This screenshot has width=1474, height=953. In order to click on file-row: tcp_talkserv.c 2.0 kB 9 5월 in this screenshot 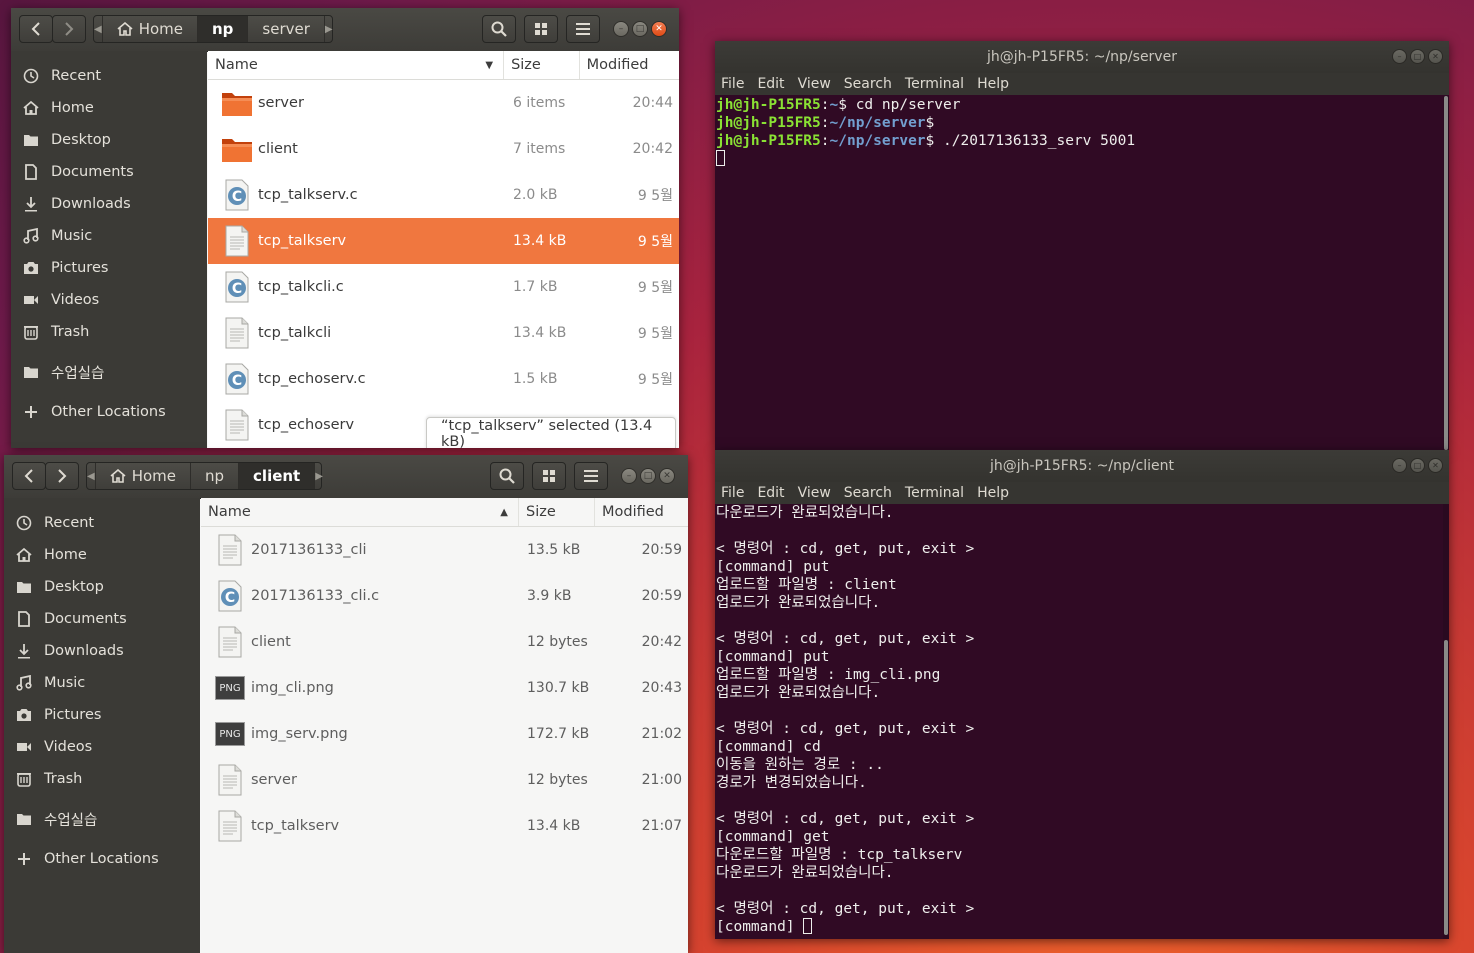, I will do `click(443, 195)`.